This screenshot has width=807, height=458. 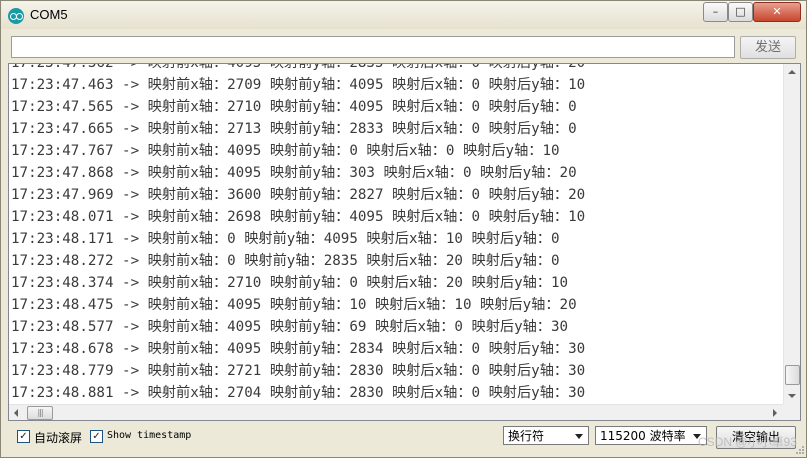 I want to click on vertical-scrollbar, so click(x=791, y=234).